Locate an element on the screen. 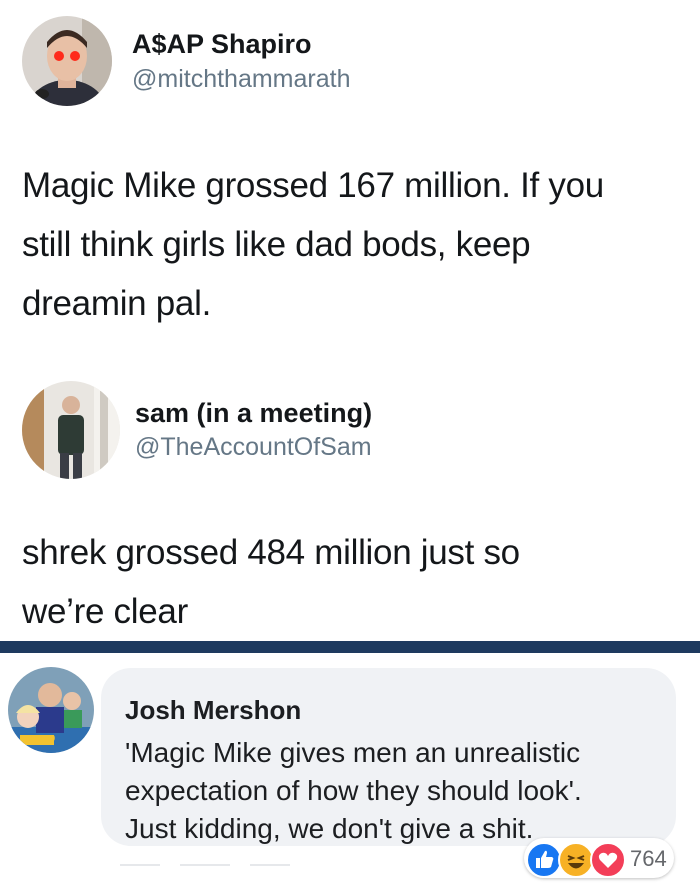  reaction-summary: 764 is located at coordinates (599, 858).